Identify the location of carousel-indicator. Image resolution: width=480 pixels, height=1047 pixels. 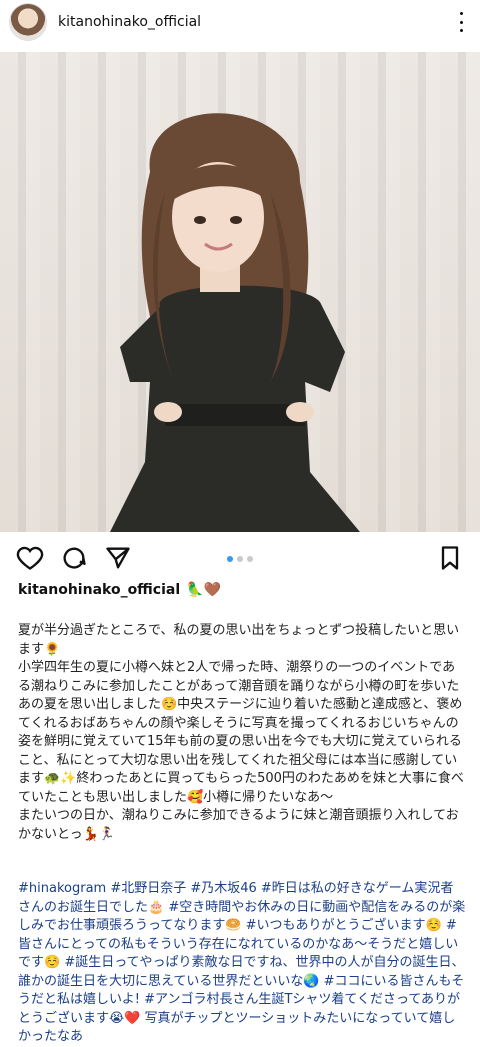
(240, 559).